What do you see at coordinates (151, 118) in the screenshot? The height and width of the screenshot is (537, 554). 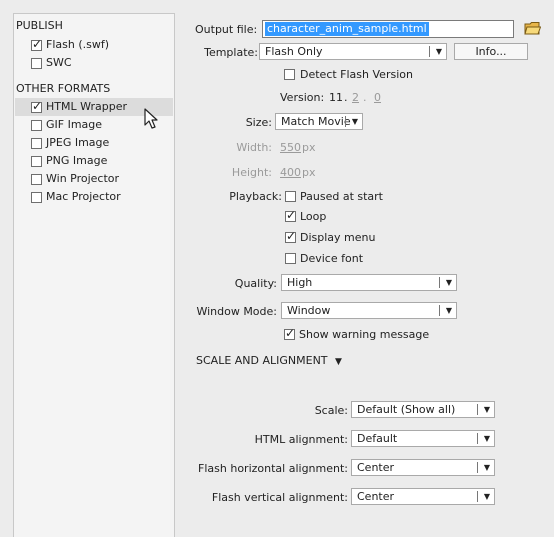 I see `mouse-cursor-icon` at bounding box center [151, 118].